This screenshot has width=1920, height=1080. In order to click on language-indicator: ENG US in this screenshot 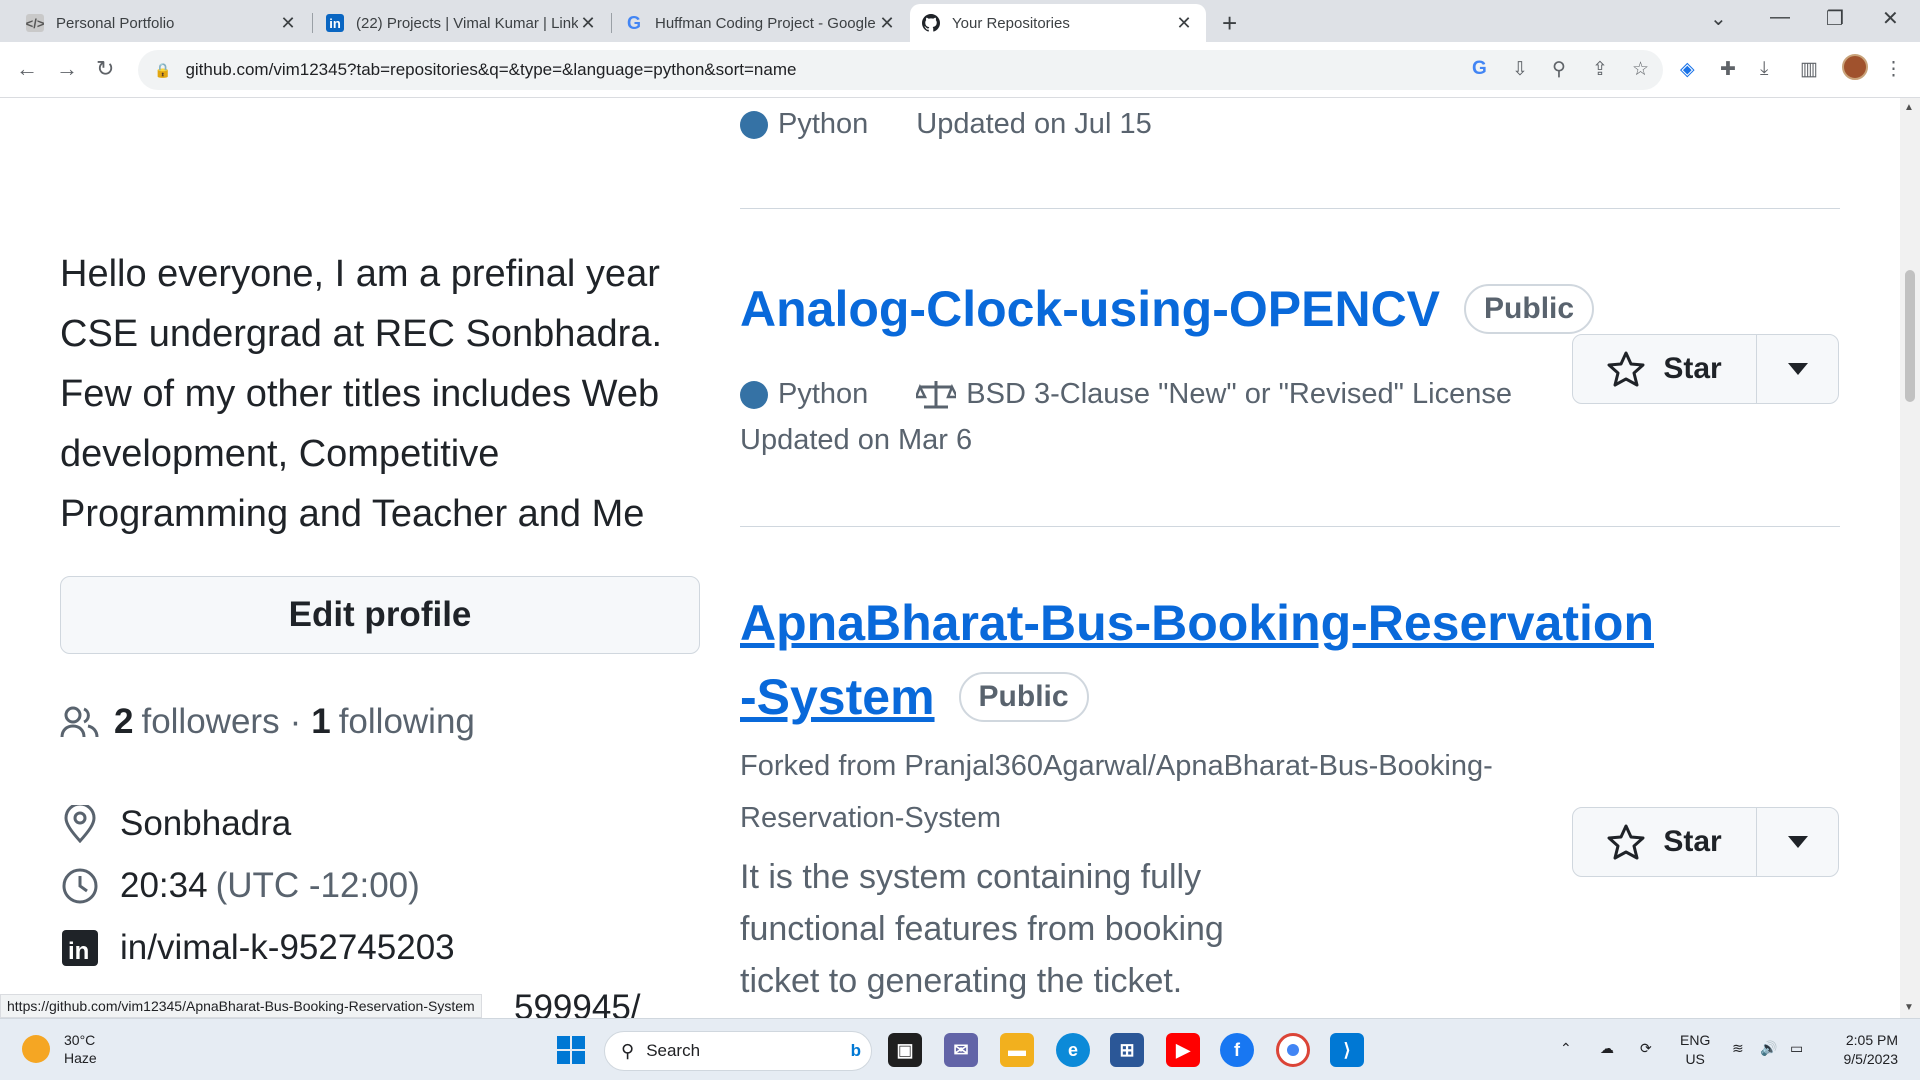, I will do `click(1695, 1050)`.